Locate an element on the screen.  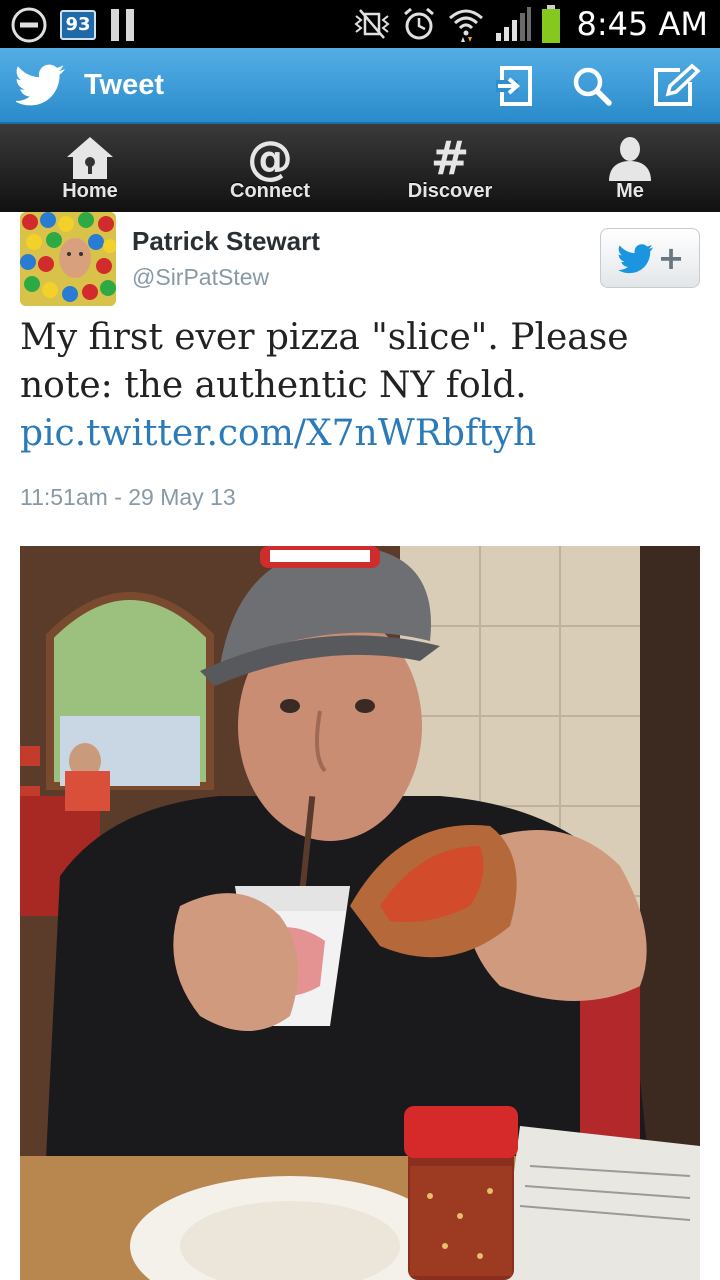
tweet-link: pic.twitter.com/X7nWRbftyh is located at coordinates (360, 434).